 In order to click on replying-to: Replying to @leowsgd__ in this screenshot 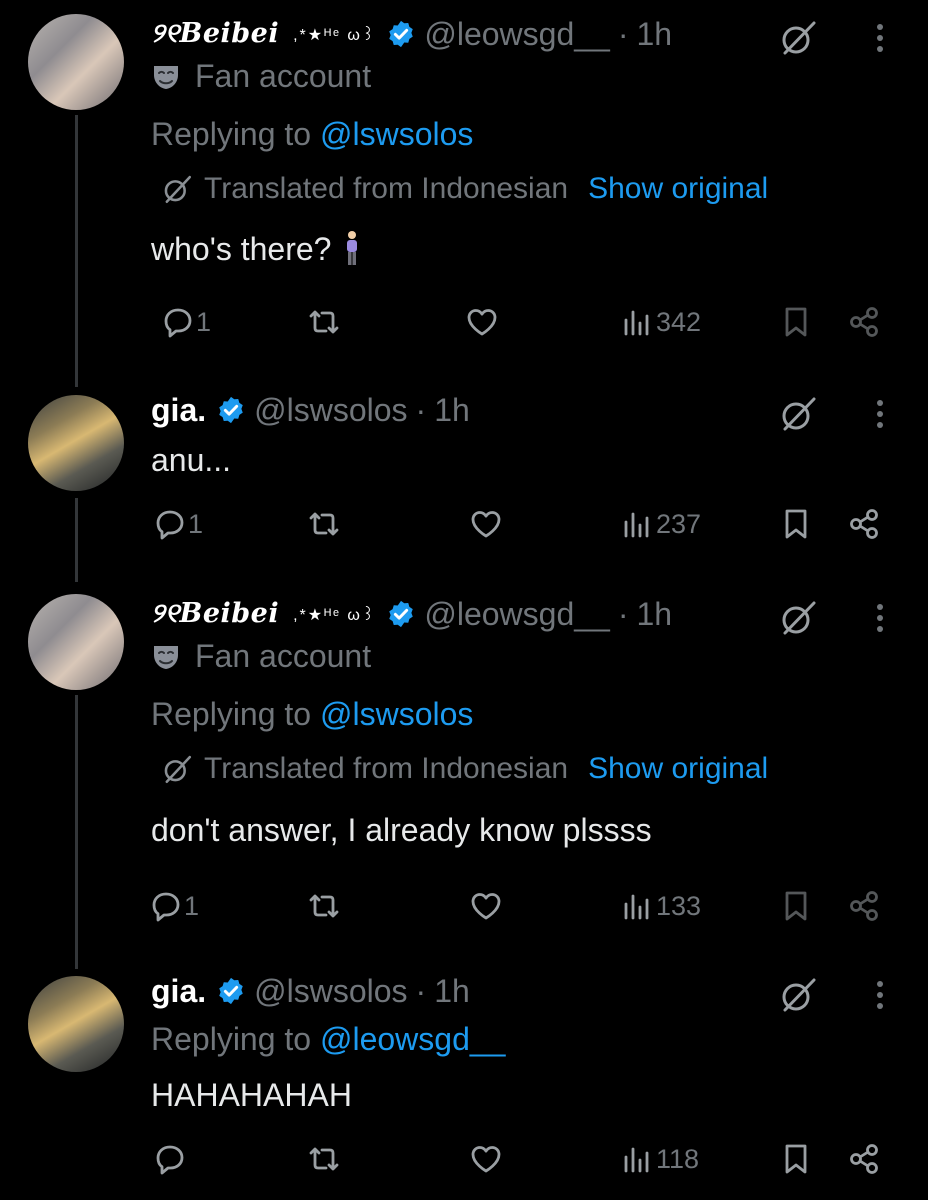, I will do `click(328, 1039)`.